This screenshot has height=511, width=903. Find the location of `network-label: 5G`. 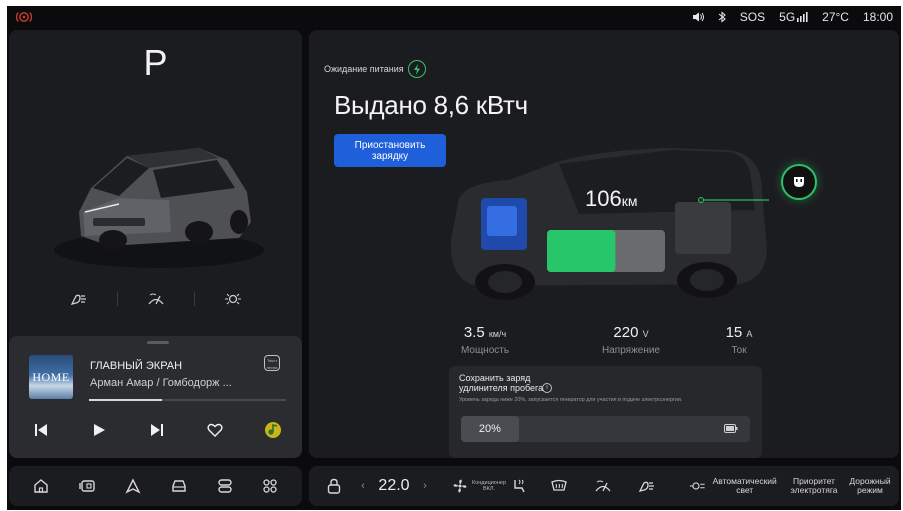

network-label: 5G is located at coordinates (787, 17).